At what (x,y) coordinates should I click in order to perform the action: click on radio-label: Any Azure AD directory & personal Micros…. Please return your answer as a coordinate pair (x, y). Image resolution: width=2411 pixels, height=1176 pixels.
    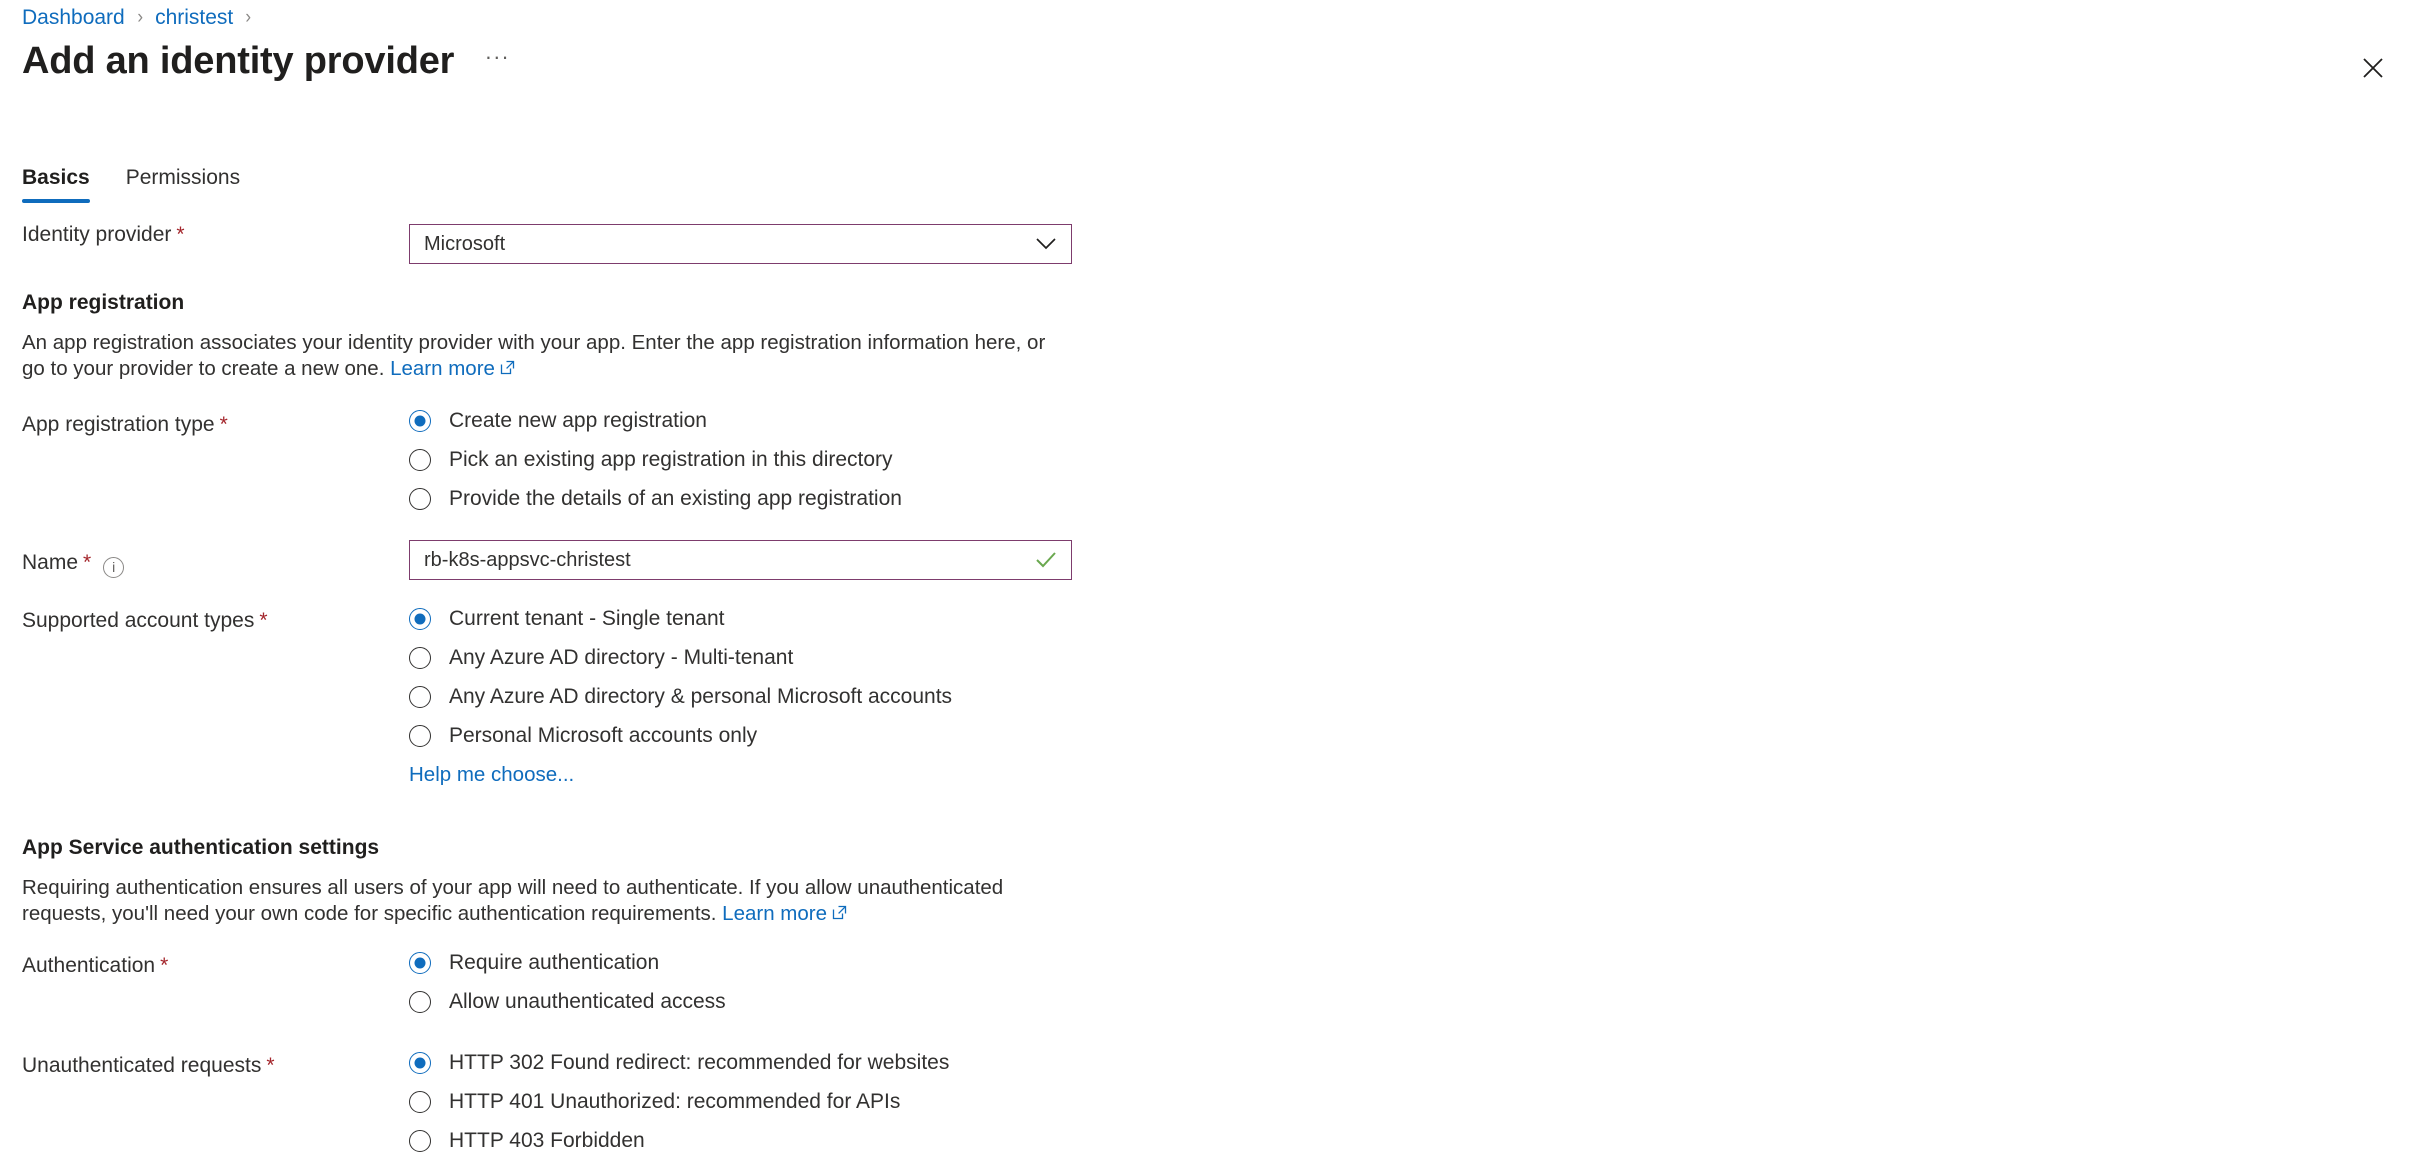
    Looking at the image, I should click on (701, 696).